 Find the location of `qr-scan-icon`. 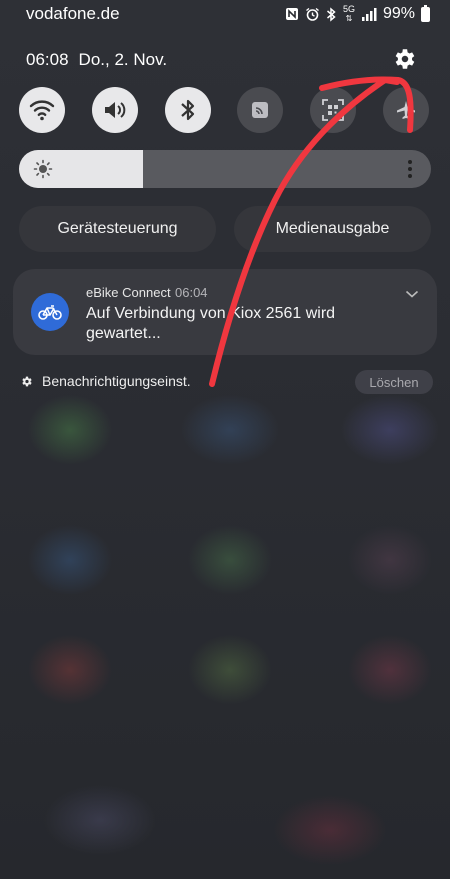

qr-scan-icon is located at coordinates (333, 110).